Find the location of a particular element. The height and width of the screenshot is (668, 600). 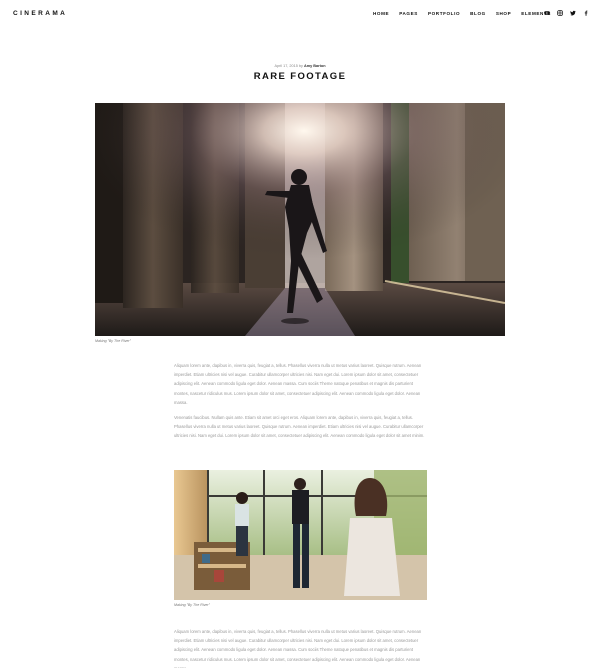

post-author: Amy Barton is located at coordinates (315, 66).